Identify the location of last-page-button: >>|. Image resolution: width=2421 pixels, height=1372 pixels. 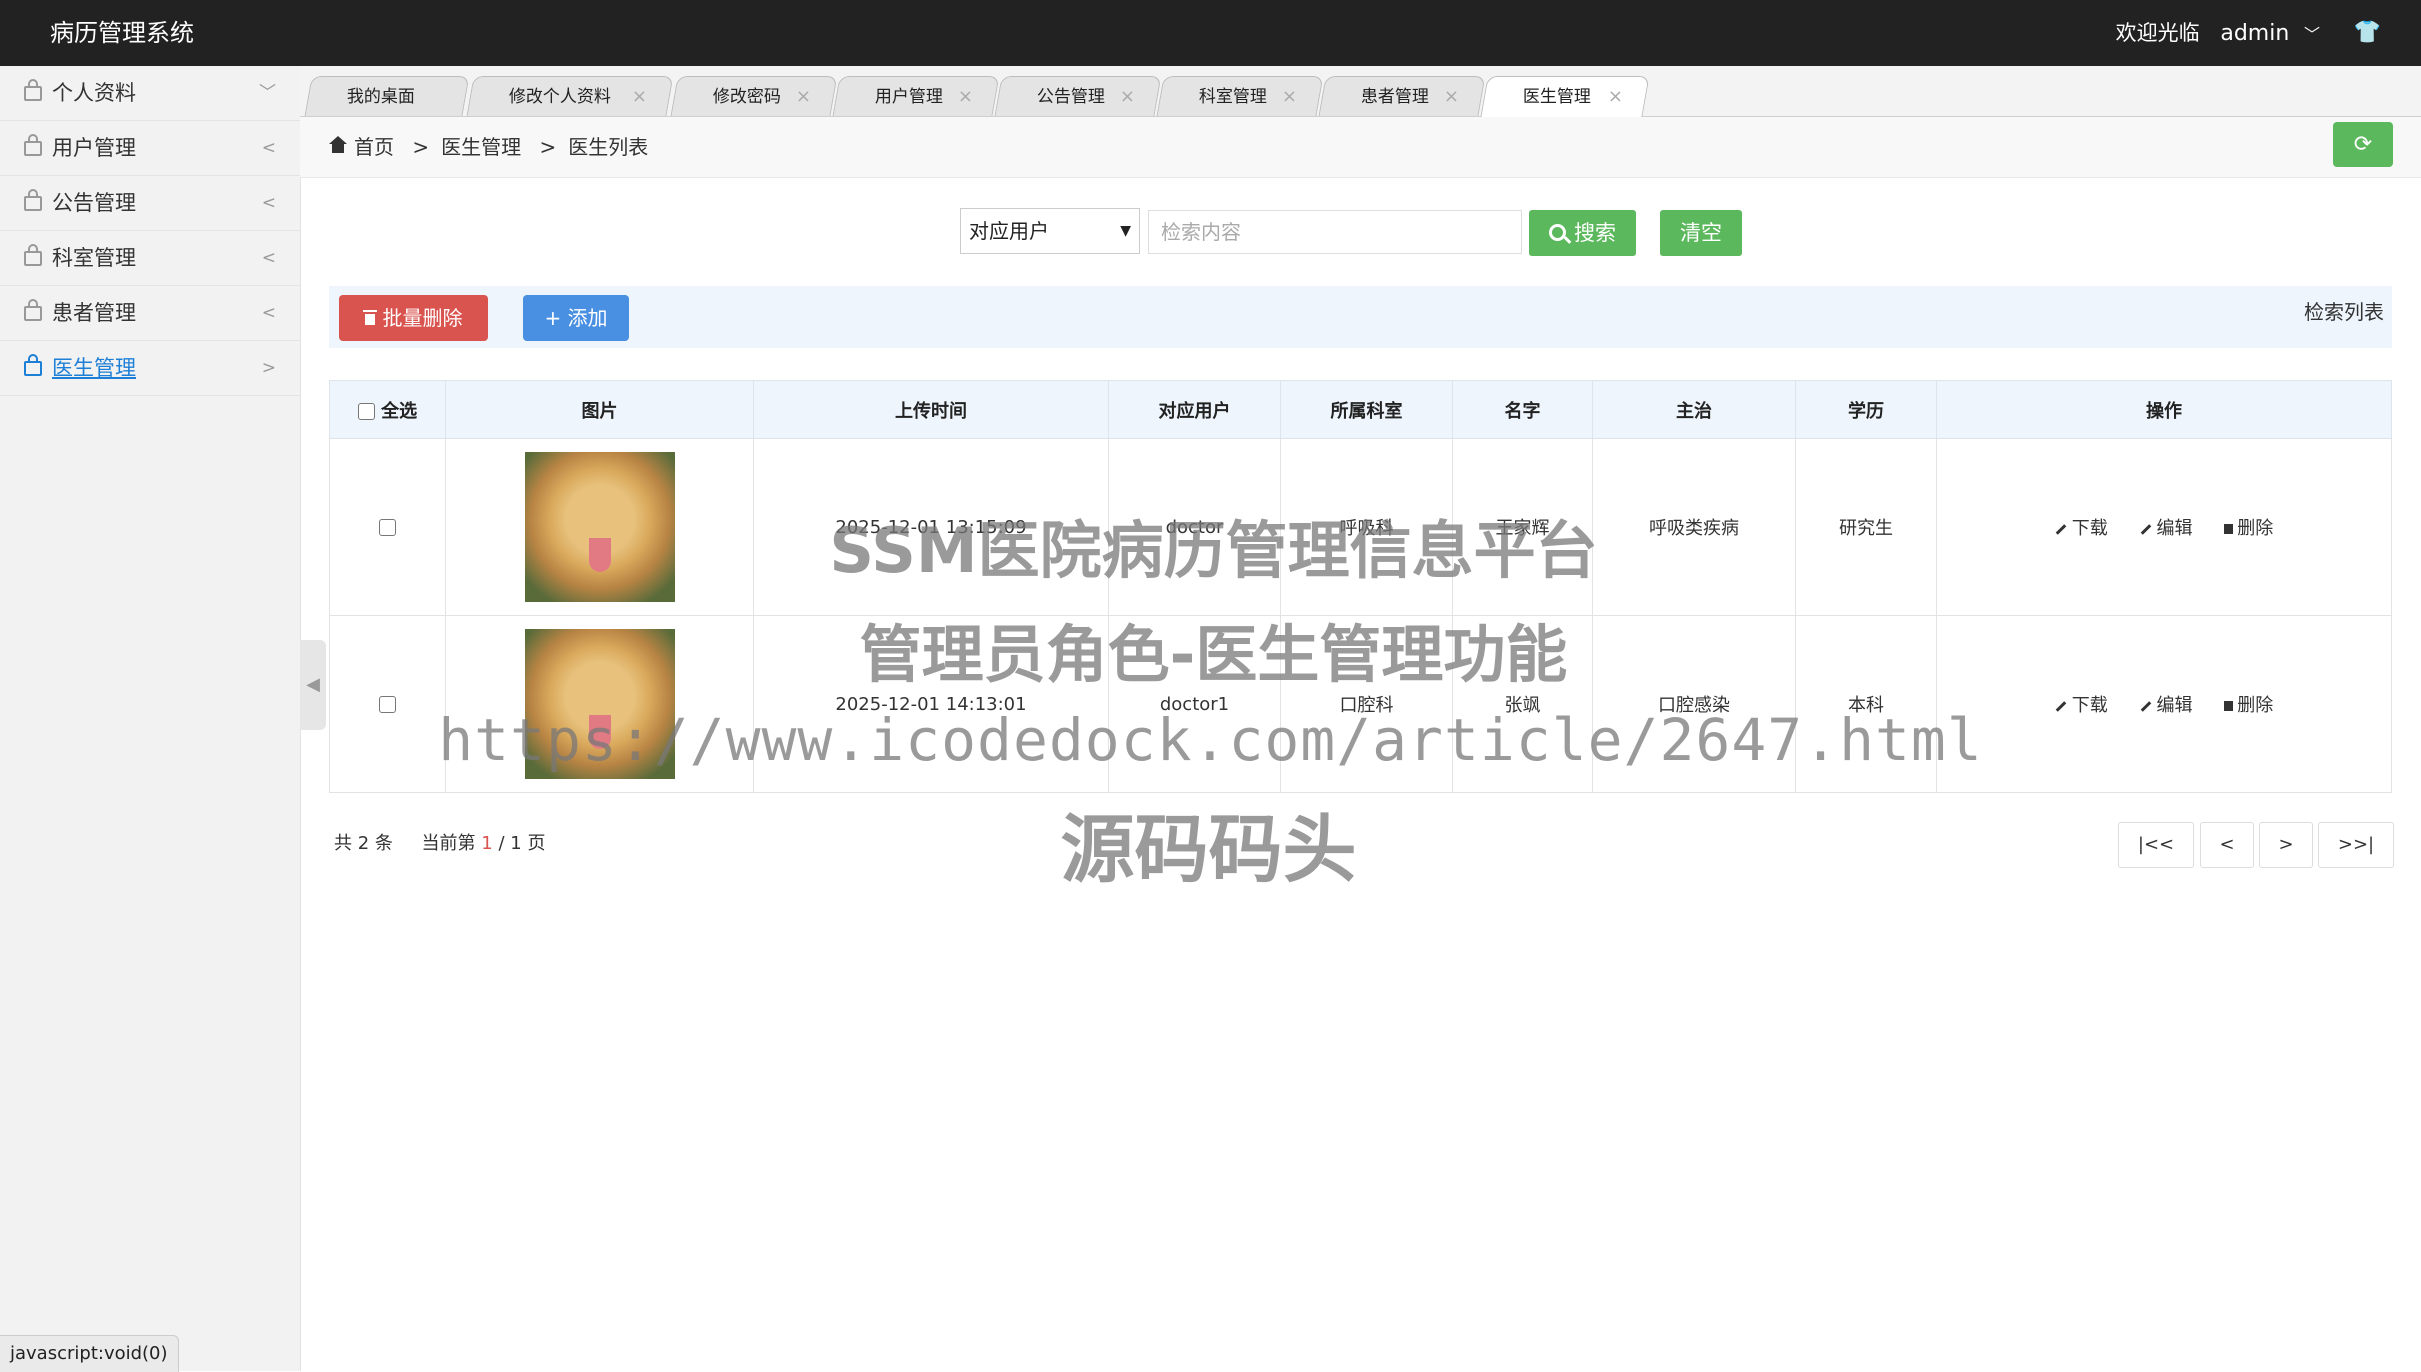
(2356, 845).